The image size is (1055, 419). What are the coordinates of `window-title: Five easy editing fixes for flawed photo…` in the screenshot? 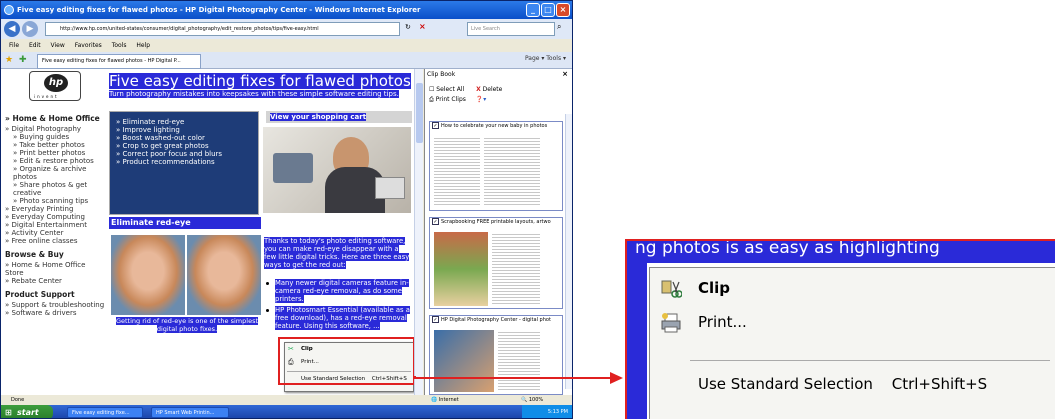 It's located at (219, 10).